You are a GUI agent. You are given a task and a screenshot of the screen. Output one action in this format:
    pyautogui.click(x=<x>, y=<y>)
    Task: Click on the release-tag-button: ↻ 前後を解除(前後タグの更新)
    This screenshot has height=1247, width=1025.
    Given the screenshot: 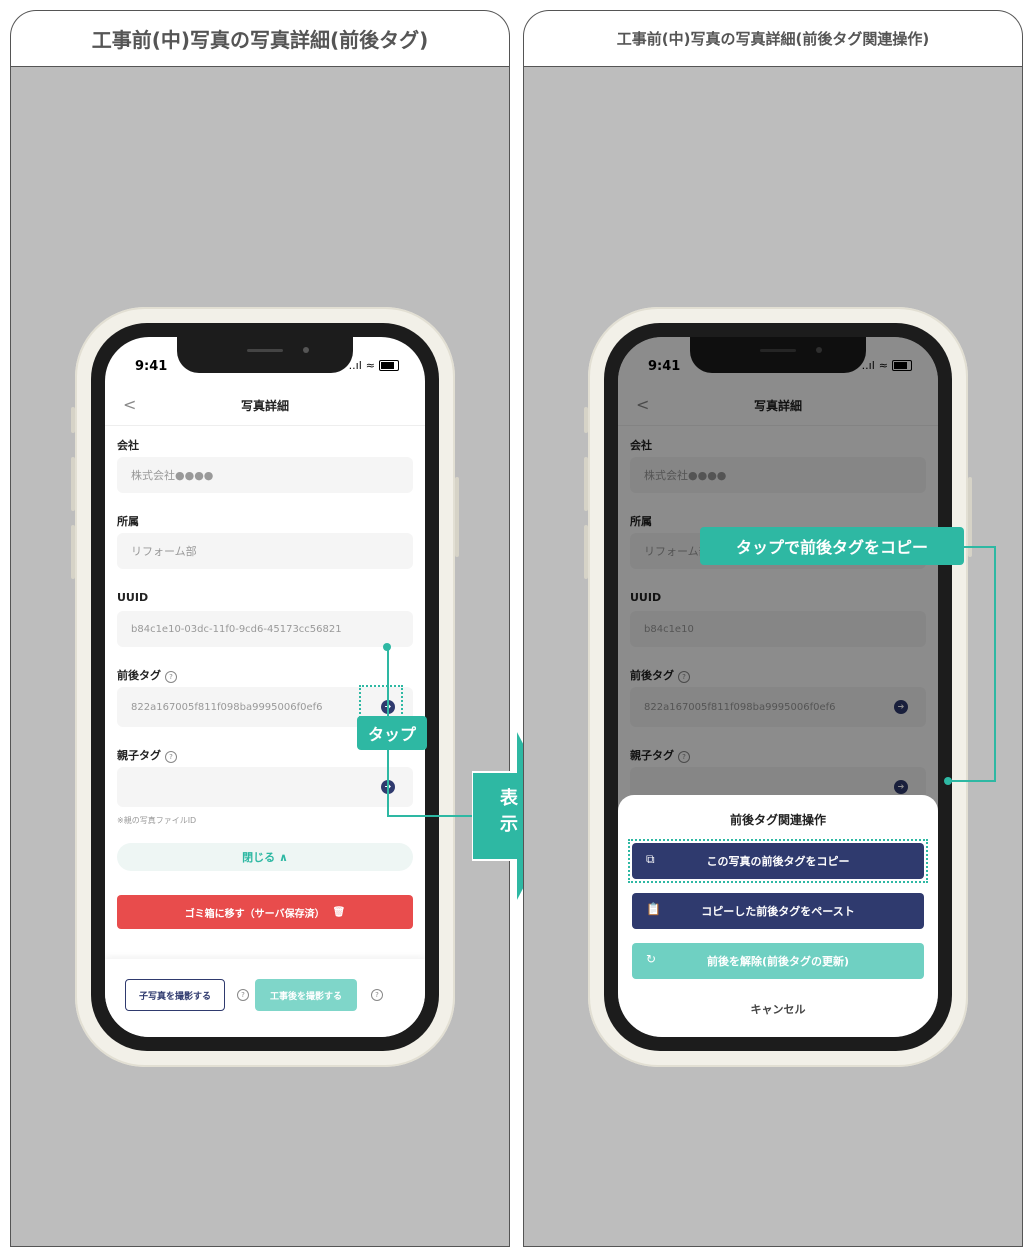 What is the action you would take?
    pyautogui.click(x=778, y=961)
    